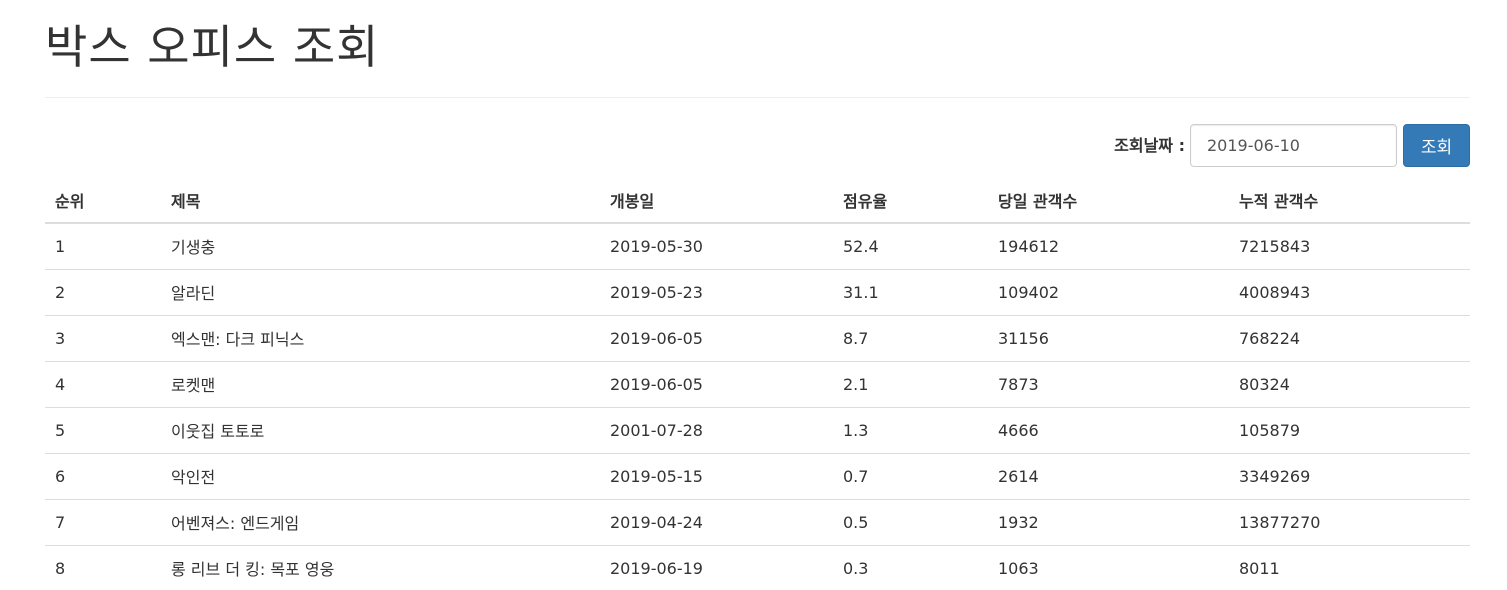 This screenshot has width=1507, height=590. I want to click on cell-title: 이웃집 토토로, so click(380, 430).